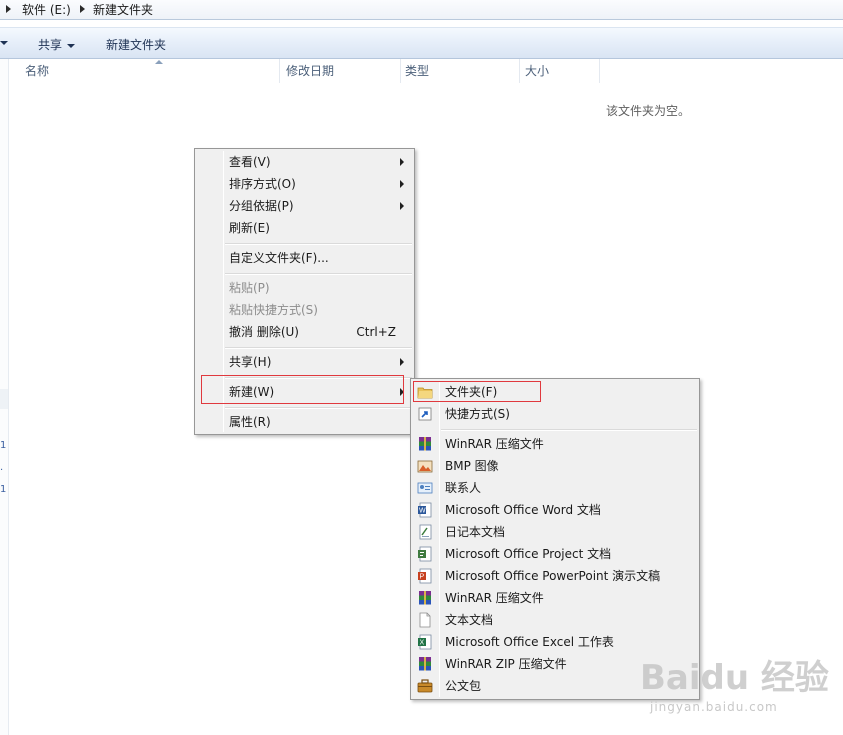  I want to click on nav-item-fragment: ., so click(1, 467).